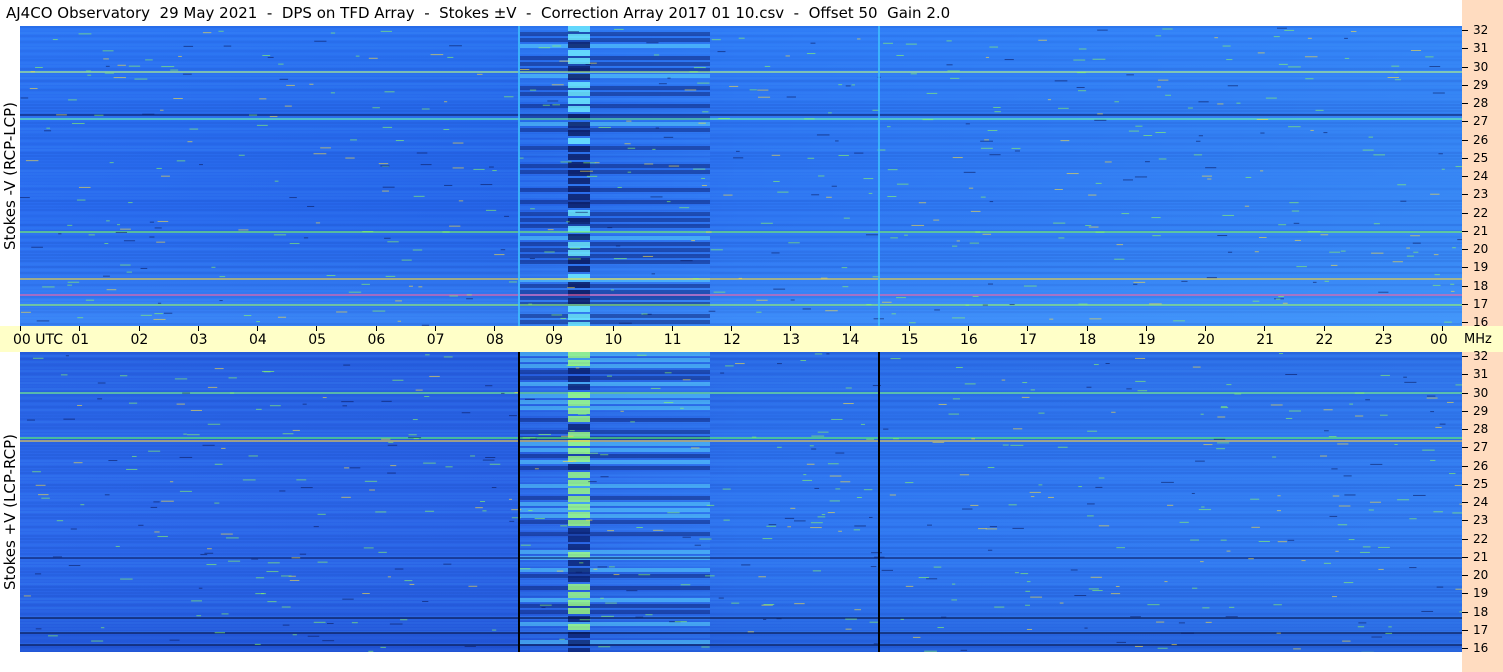  What do you see at coordinates (1481, 629) in the screenshot?
I see `freq-bottom-label: 17` at bounding box center [1481, 629].